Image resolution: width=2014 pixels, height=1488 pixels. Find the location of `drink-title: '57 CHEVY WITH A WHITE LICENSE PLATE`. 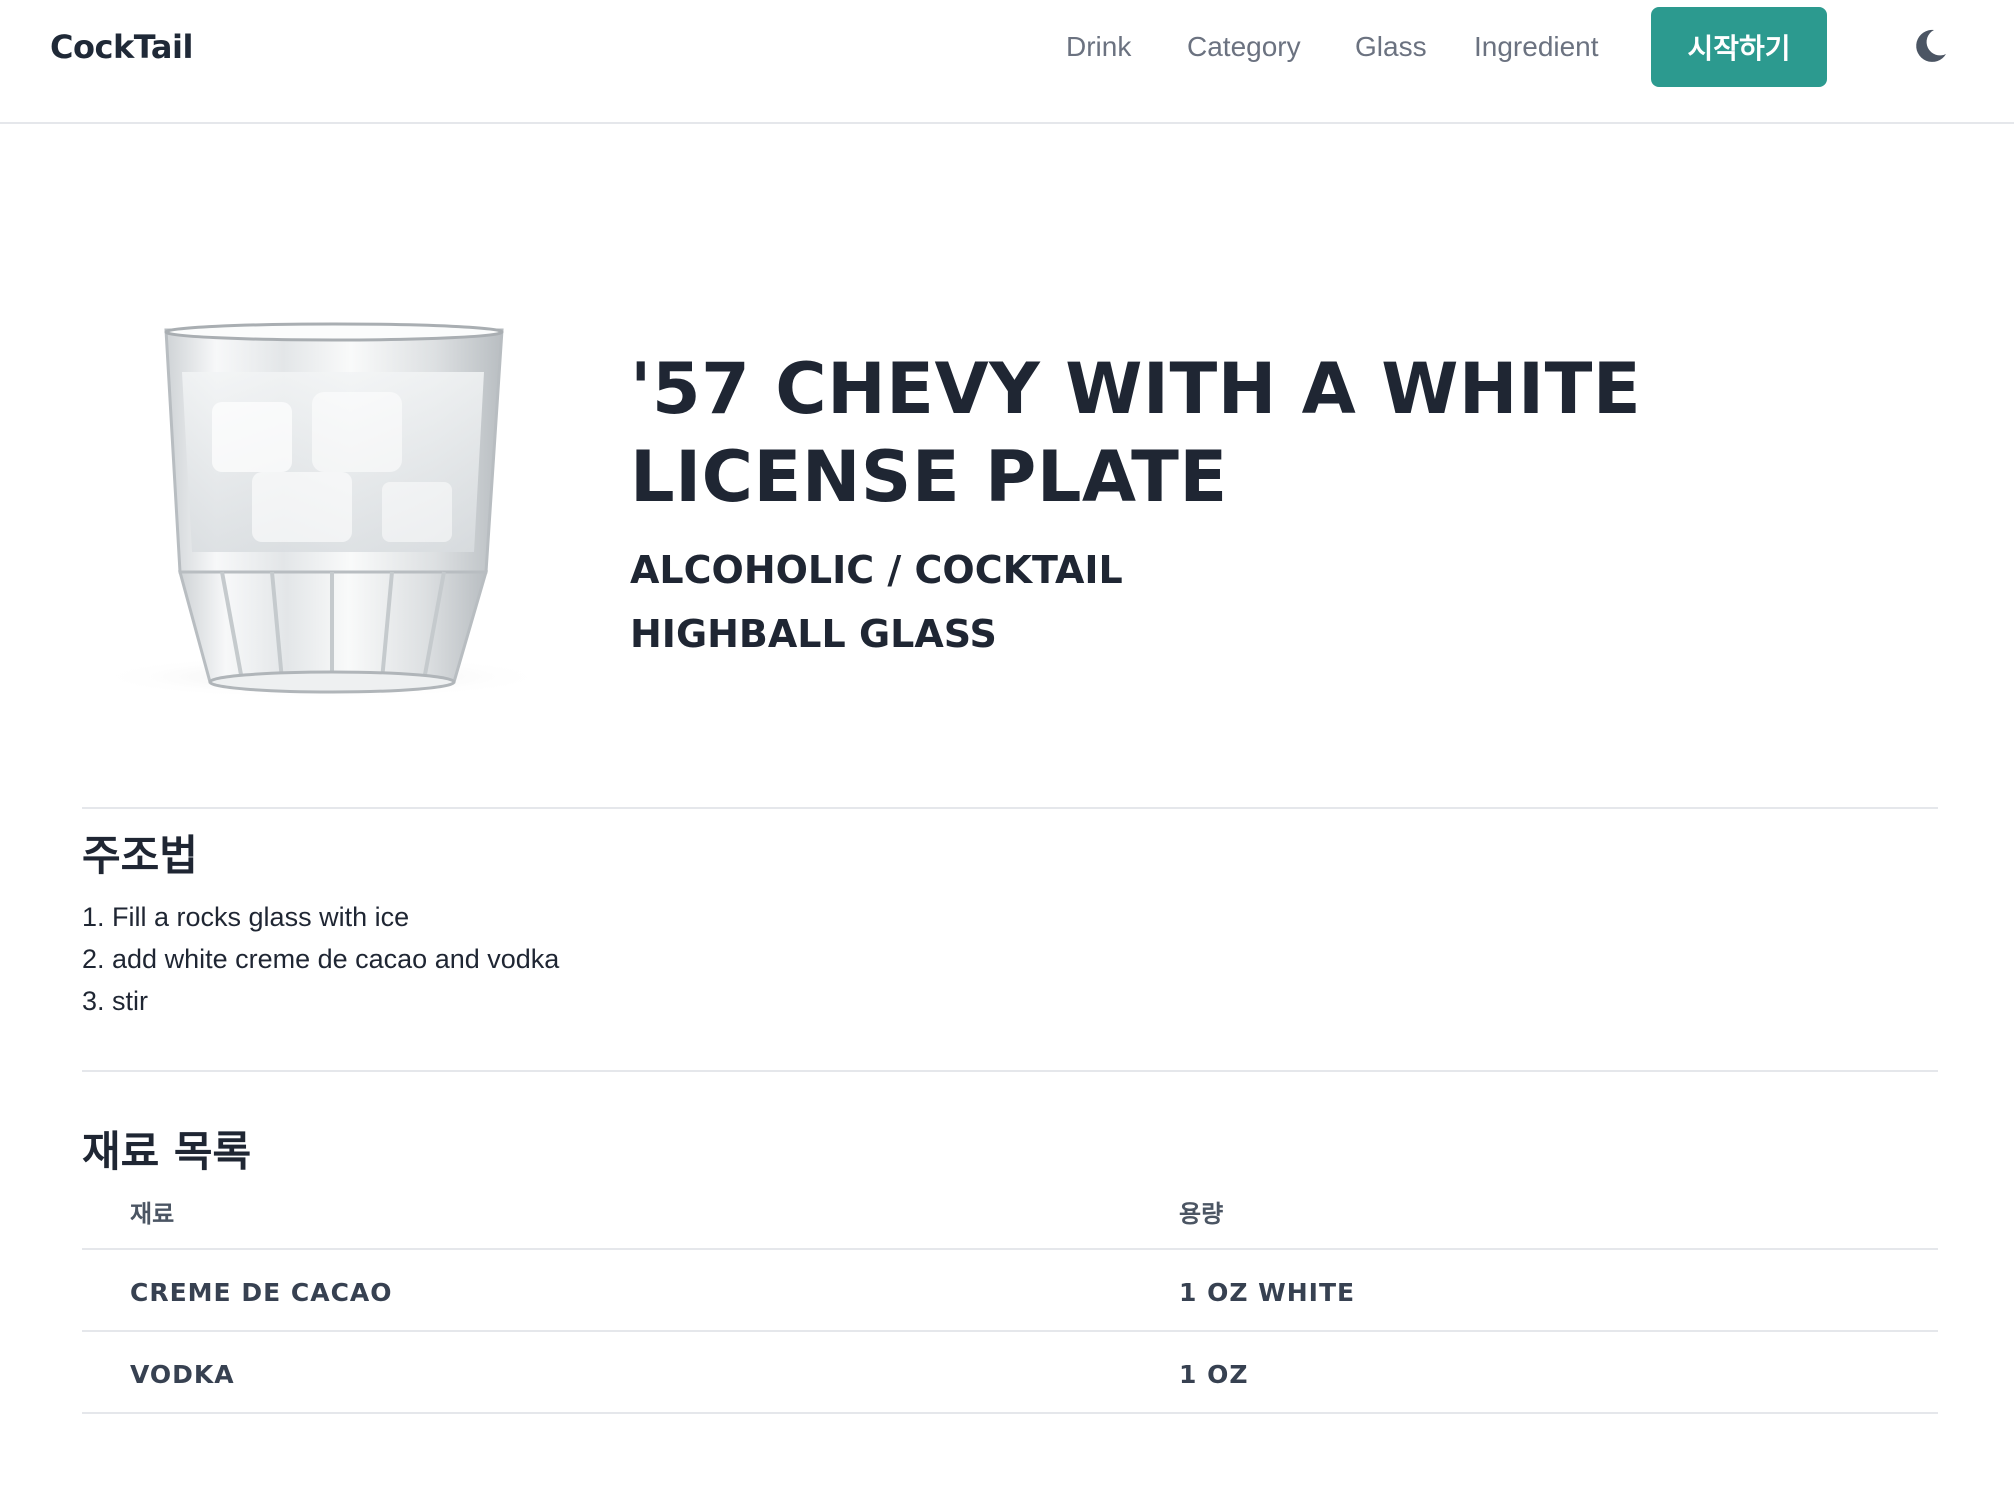

drink-title: '57 CHEVY WITH A WHITE LICENSE PLATE is located at coordinates (1136, 433).